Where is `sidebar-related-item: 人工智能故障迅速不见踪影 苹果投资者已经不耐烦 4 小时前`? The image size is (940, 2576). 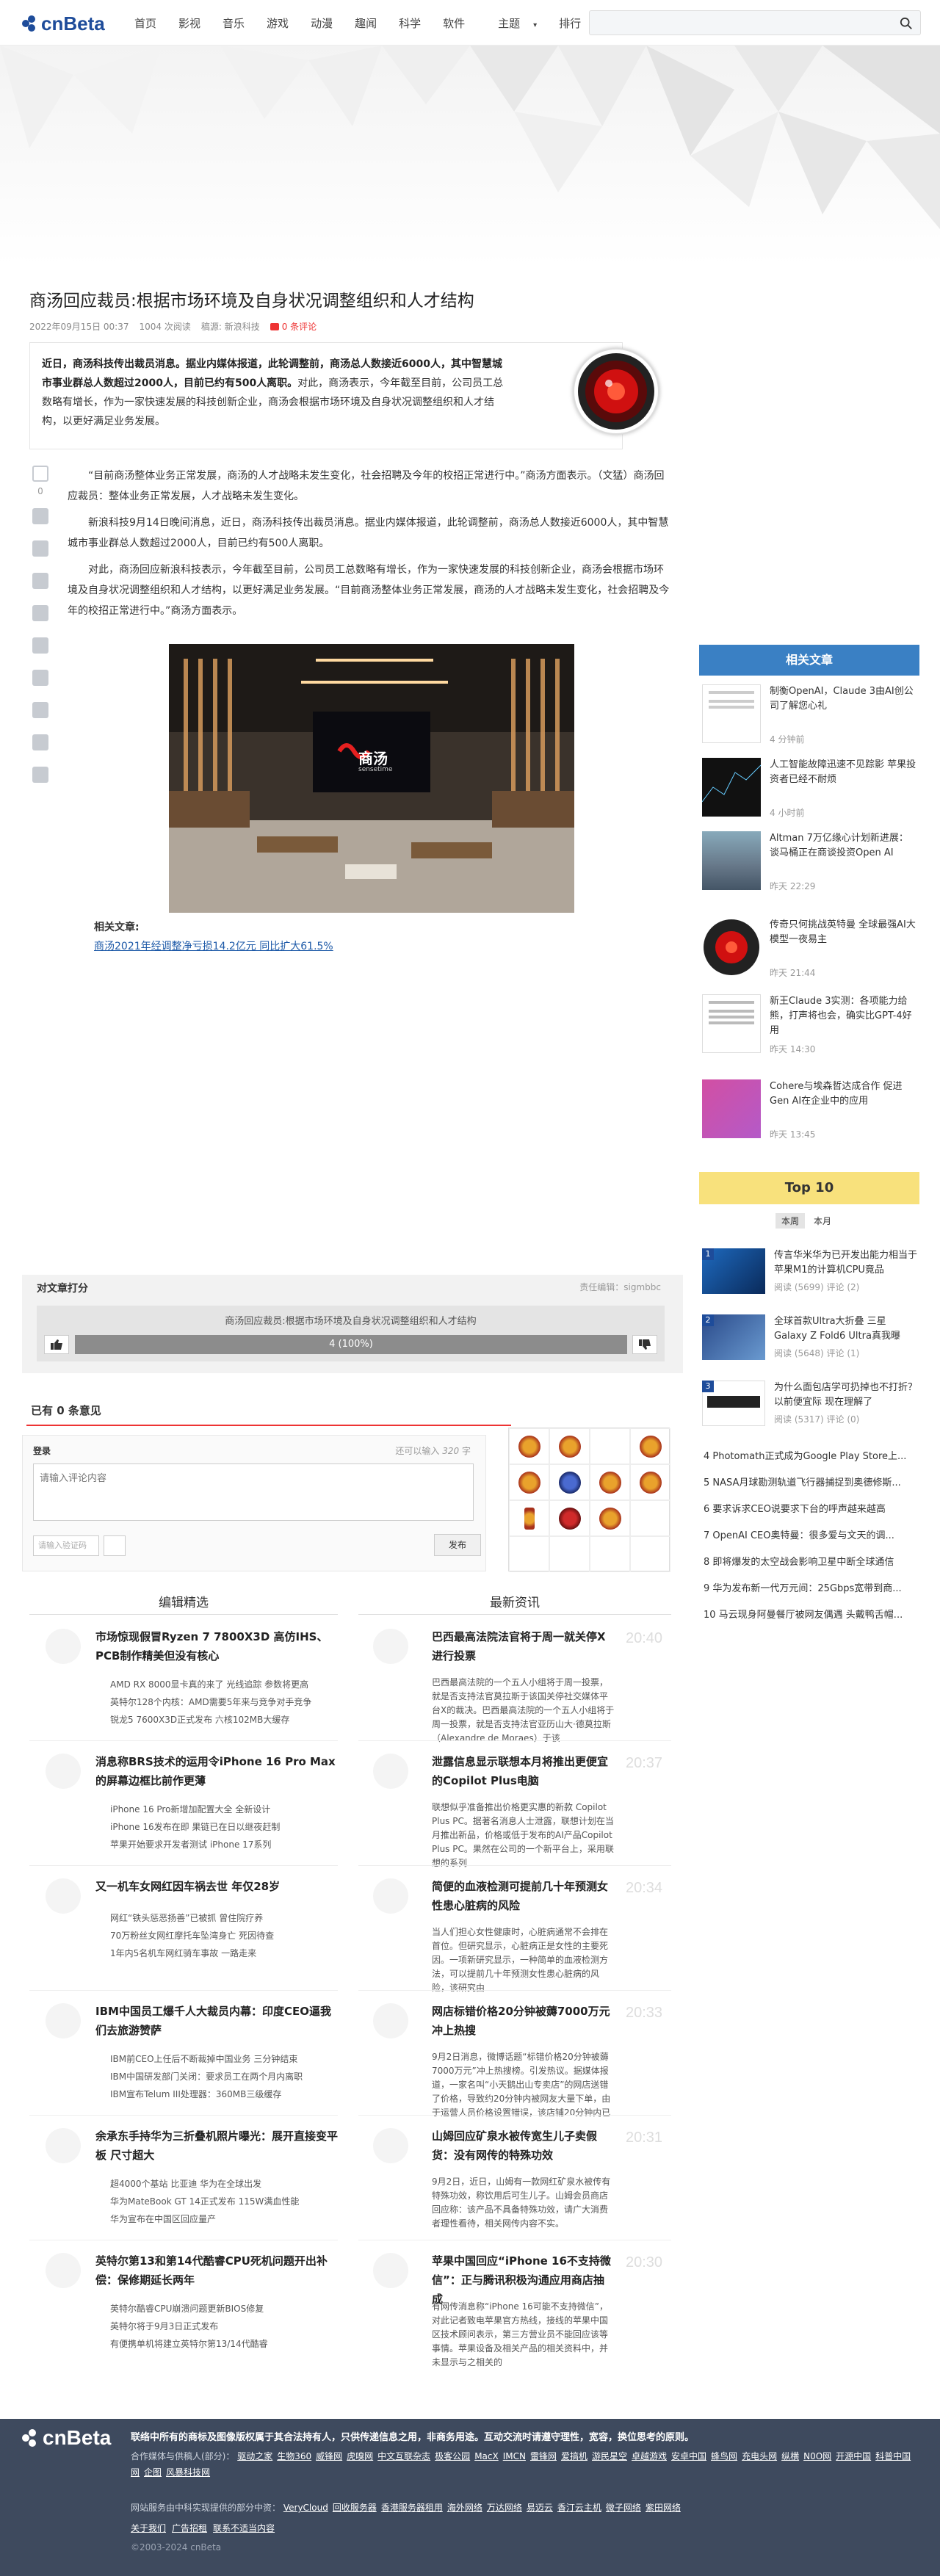 sidebar-related-item: 人工智能故障迅速不见踪影 苹果投资者已经不耐烦 4 小时前 is located at coordinates (809, 791).